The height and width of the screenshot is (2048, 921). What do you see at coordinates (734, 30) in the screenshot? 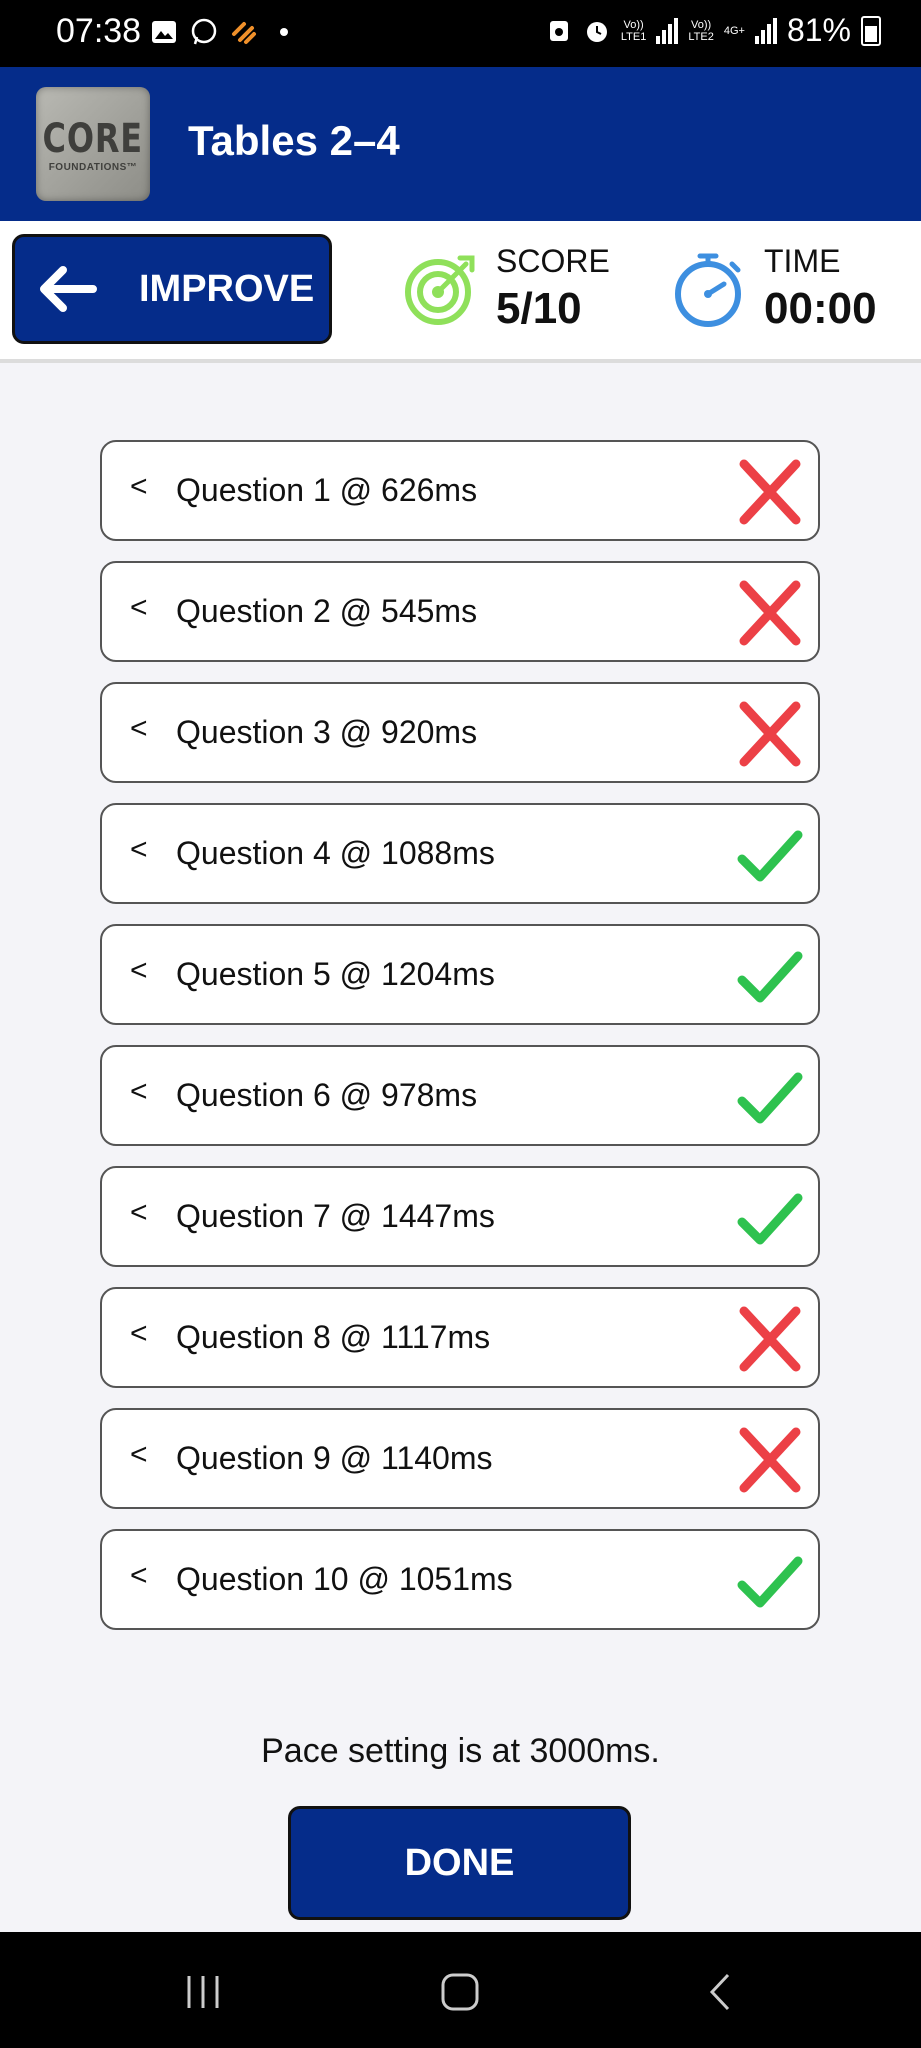
I see `network-type: 4G+` at bounding box center [734, 30].